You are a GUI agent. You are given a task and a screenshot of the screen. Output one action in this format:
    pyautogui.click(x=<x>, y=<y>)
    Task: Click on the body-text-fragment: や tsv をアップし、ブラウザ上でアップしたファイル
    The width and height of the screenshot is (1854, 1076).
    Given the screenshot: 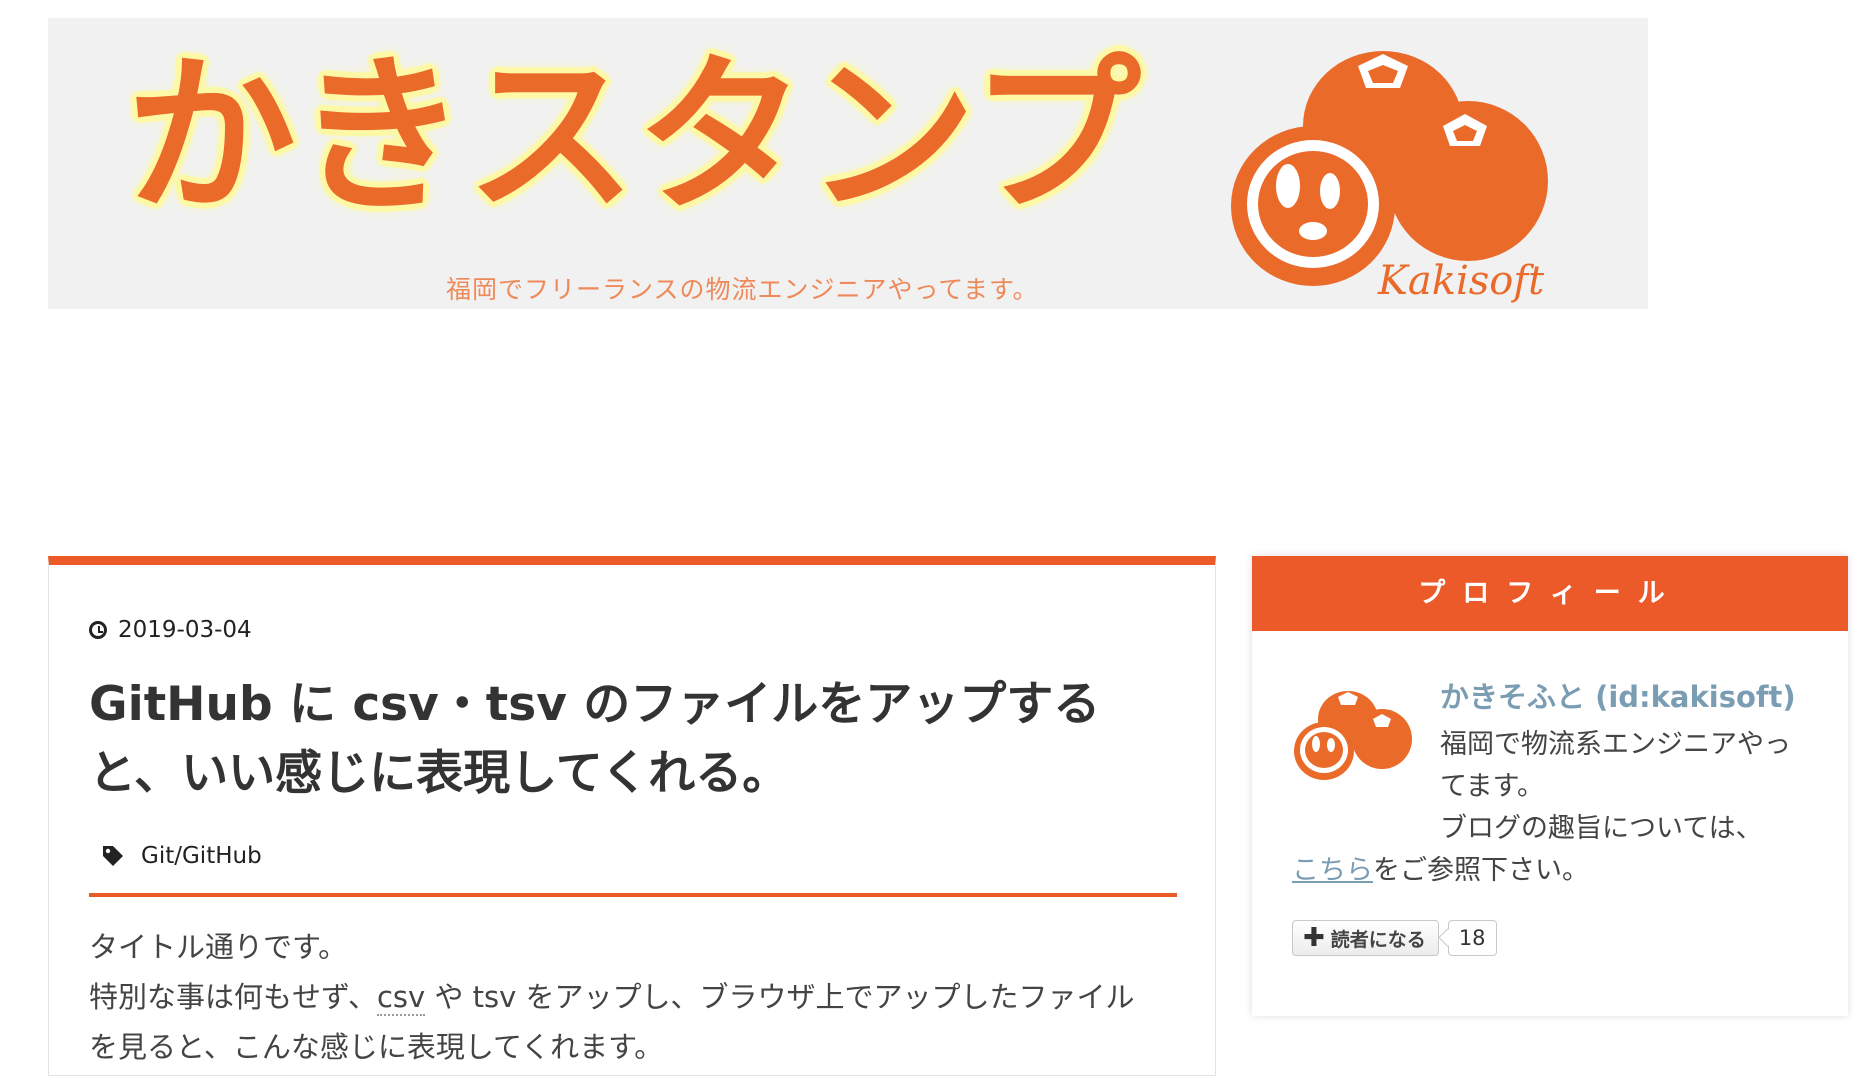 What is the action you would take?
    pyautogui.click(x=780, y=997)
    